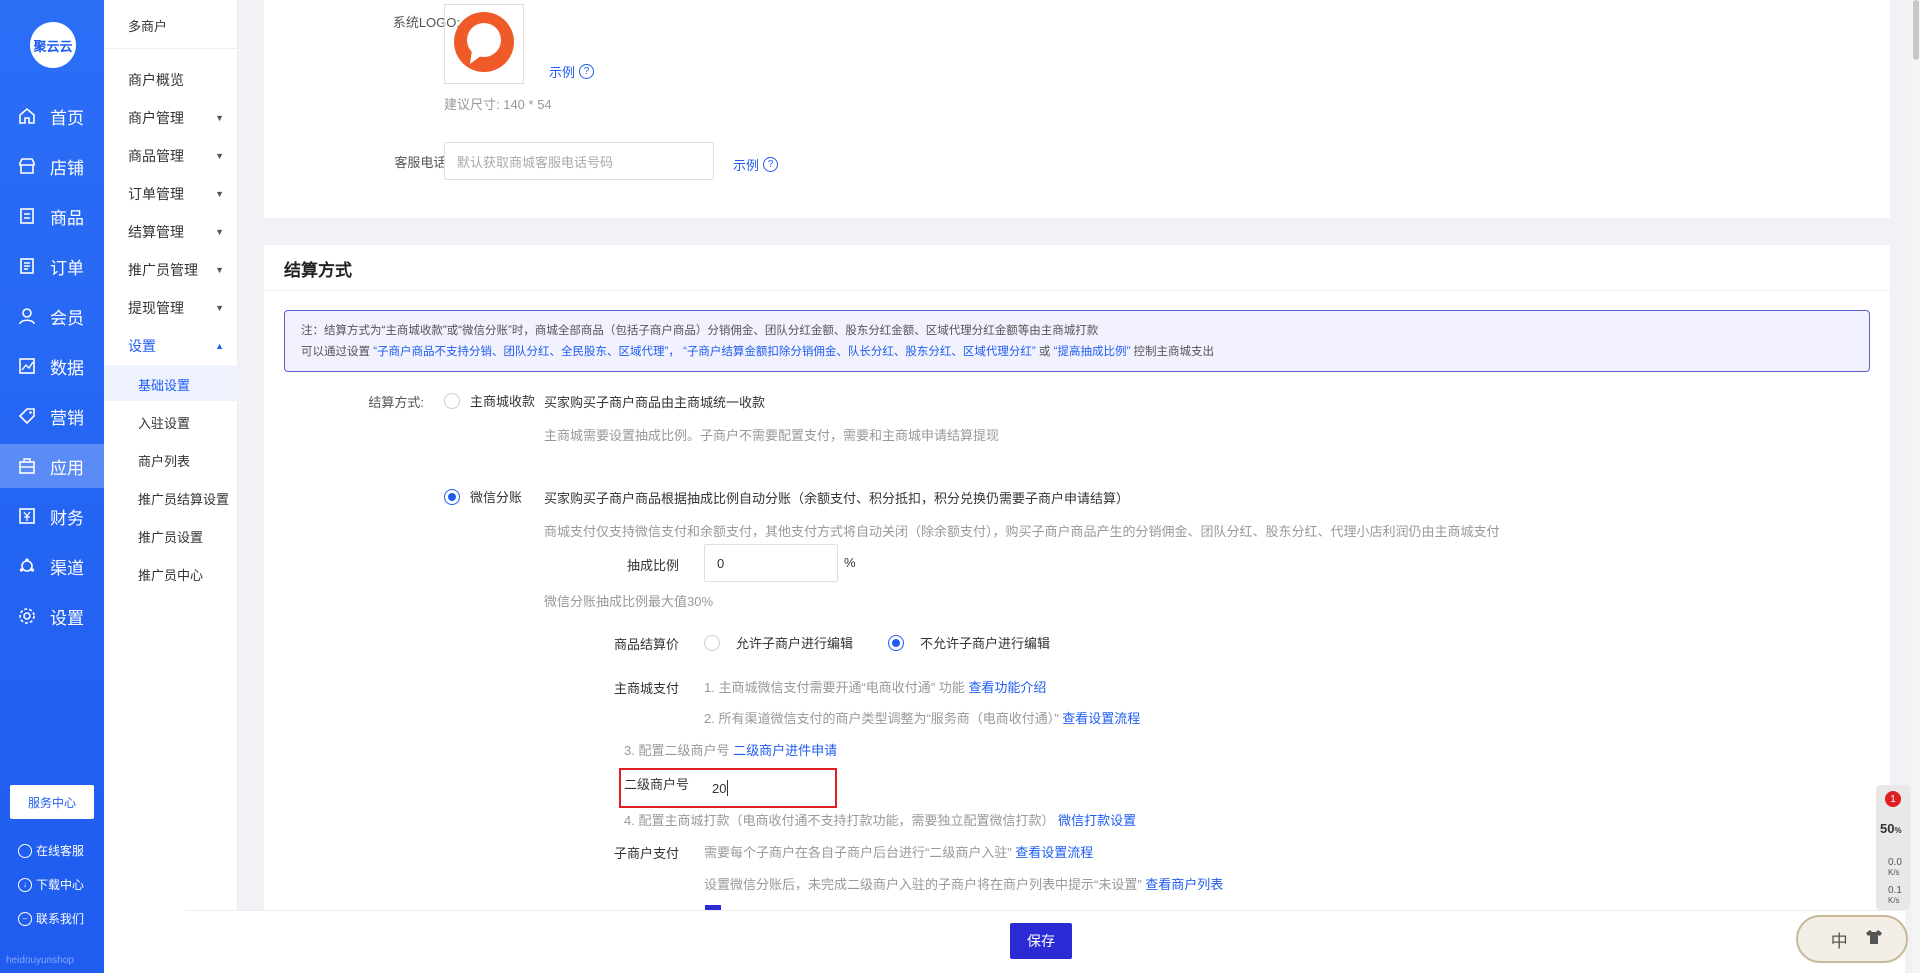  Describe the element at coordinates (1101, 718) in the screenshot. I see `setup-flow-link: 查看设置流程` at that location.